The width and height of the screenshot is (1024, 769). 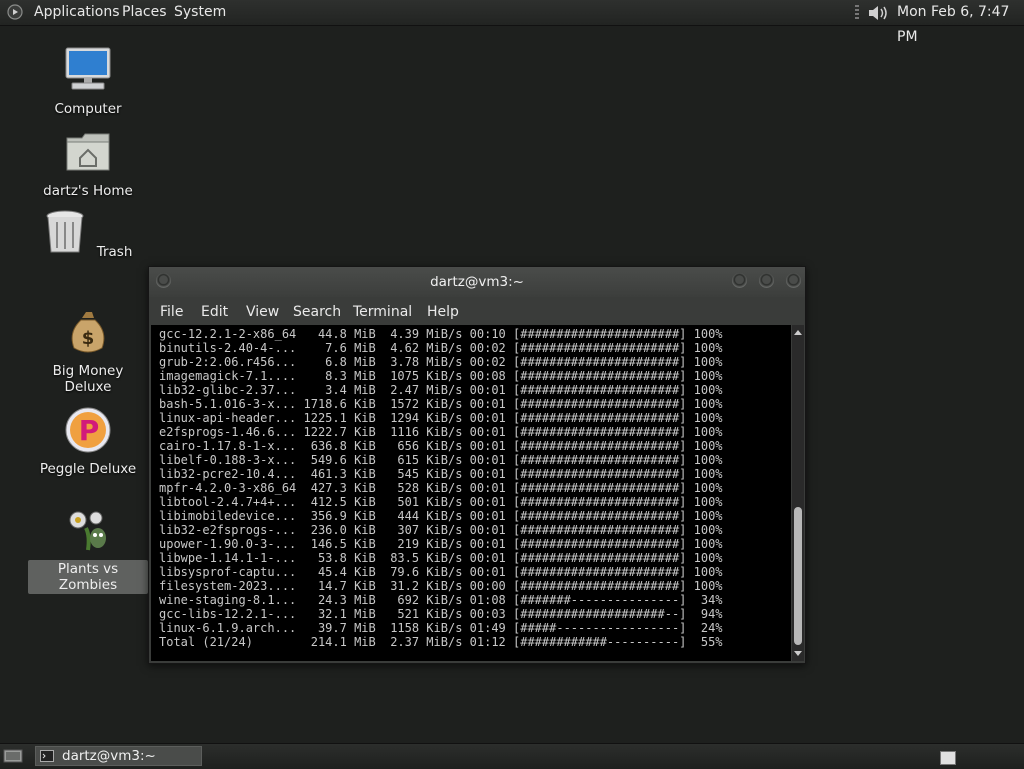 I want to click on taskbar-label: dartz@vm3:~, so click(x=109, y=756).